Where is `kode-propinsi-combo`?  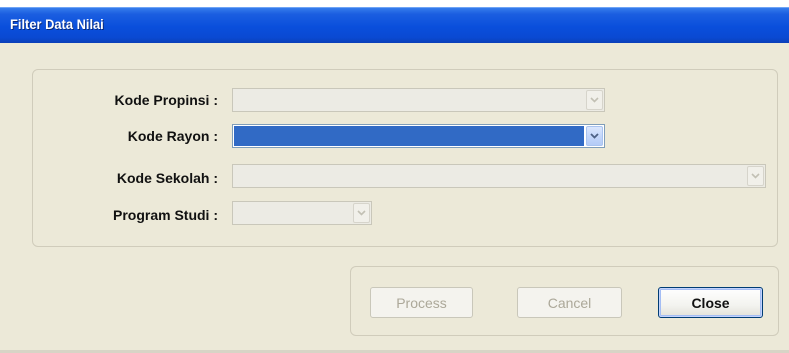 kode-propinsi-combo is located at coordinates (418, 100).